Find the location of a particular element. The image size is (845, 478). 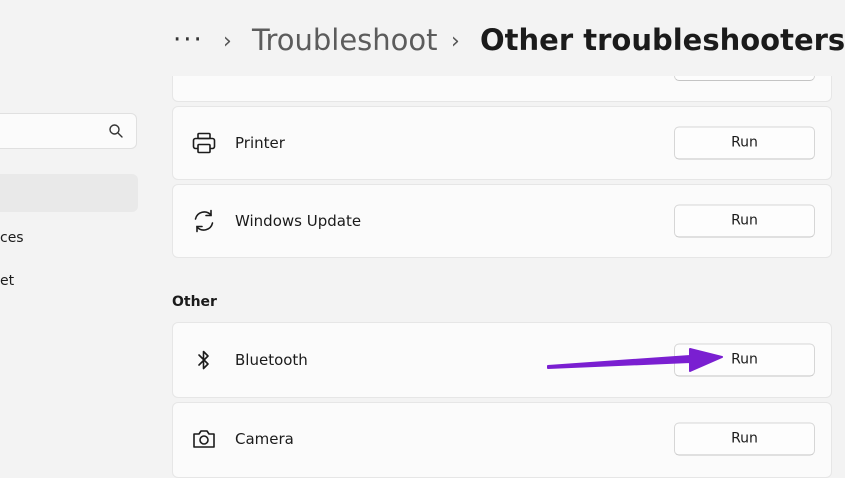

camera-icon is located at coordinates (204, 439).